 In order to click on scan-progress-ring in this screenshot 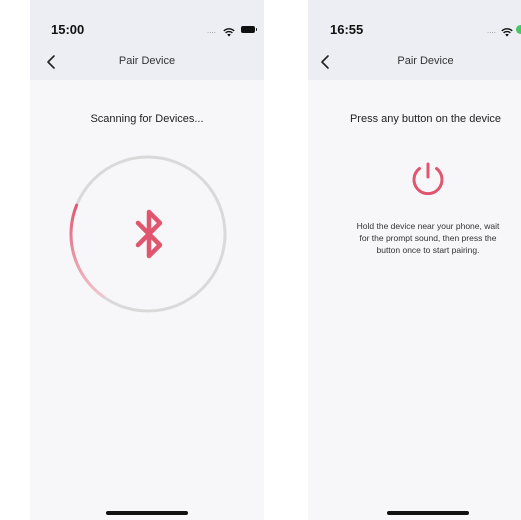, I will do `click(148, 234)`.